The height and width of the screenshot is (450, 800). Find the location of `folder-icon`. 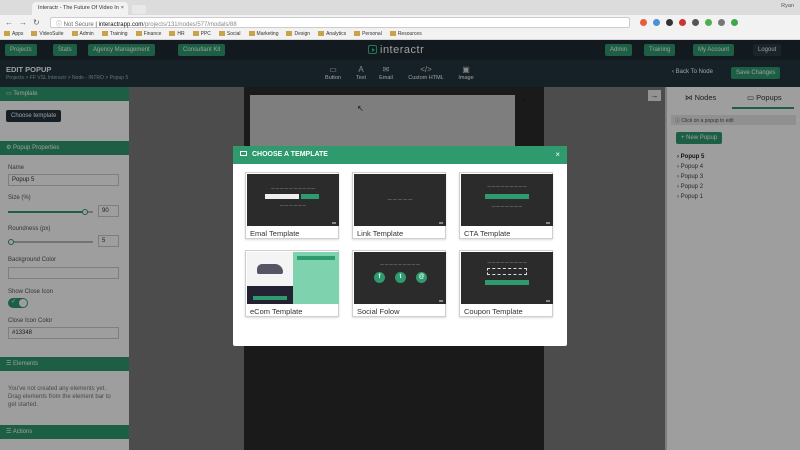

folder-icon is located at coordinates (243, 153).